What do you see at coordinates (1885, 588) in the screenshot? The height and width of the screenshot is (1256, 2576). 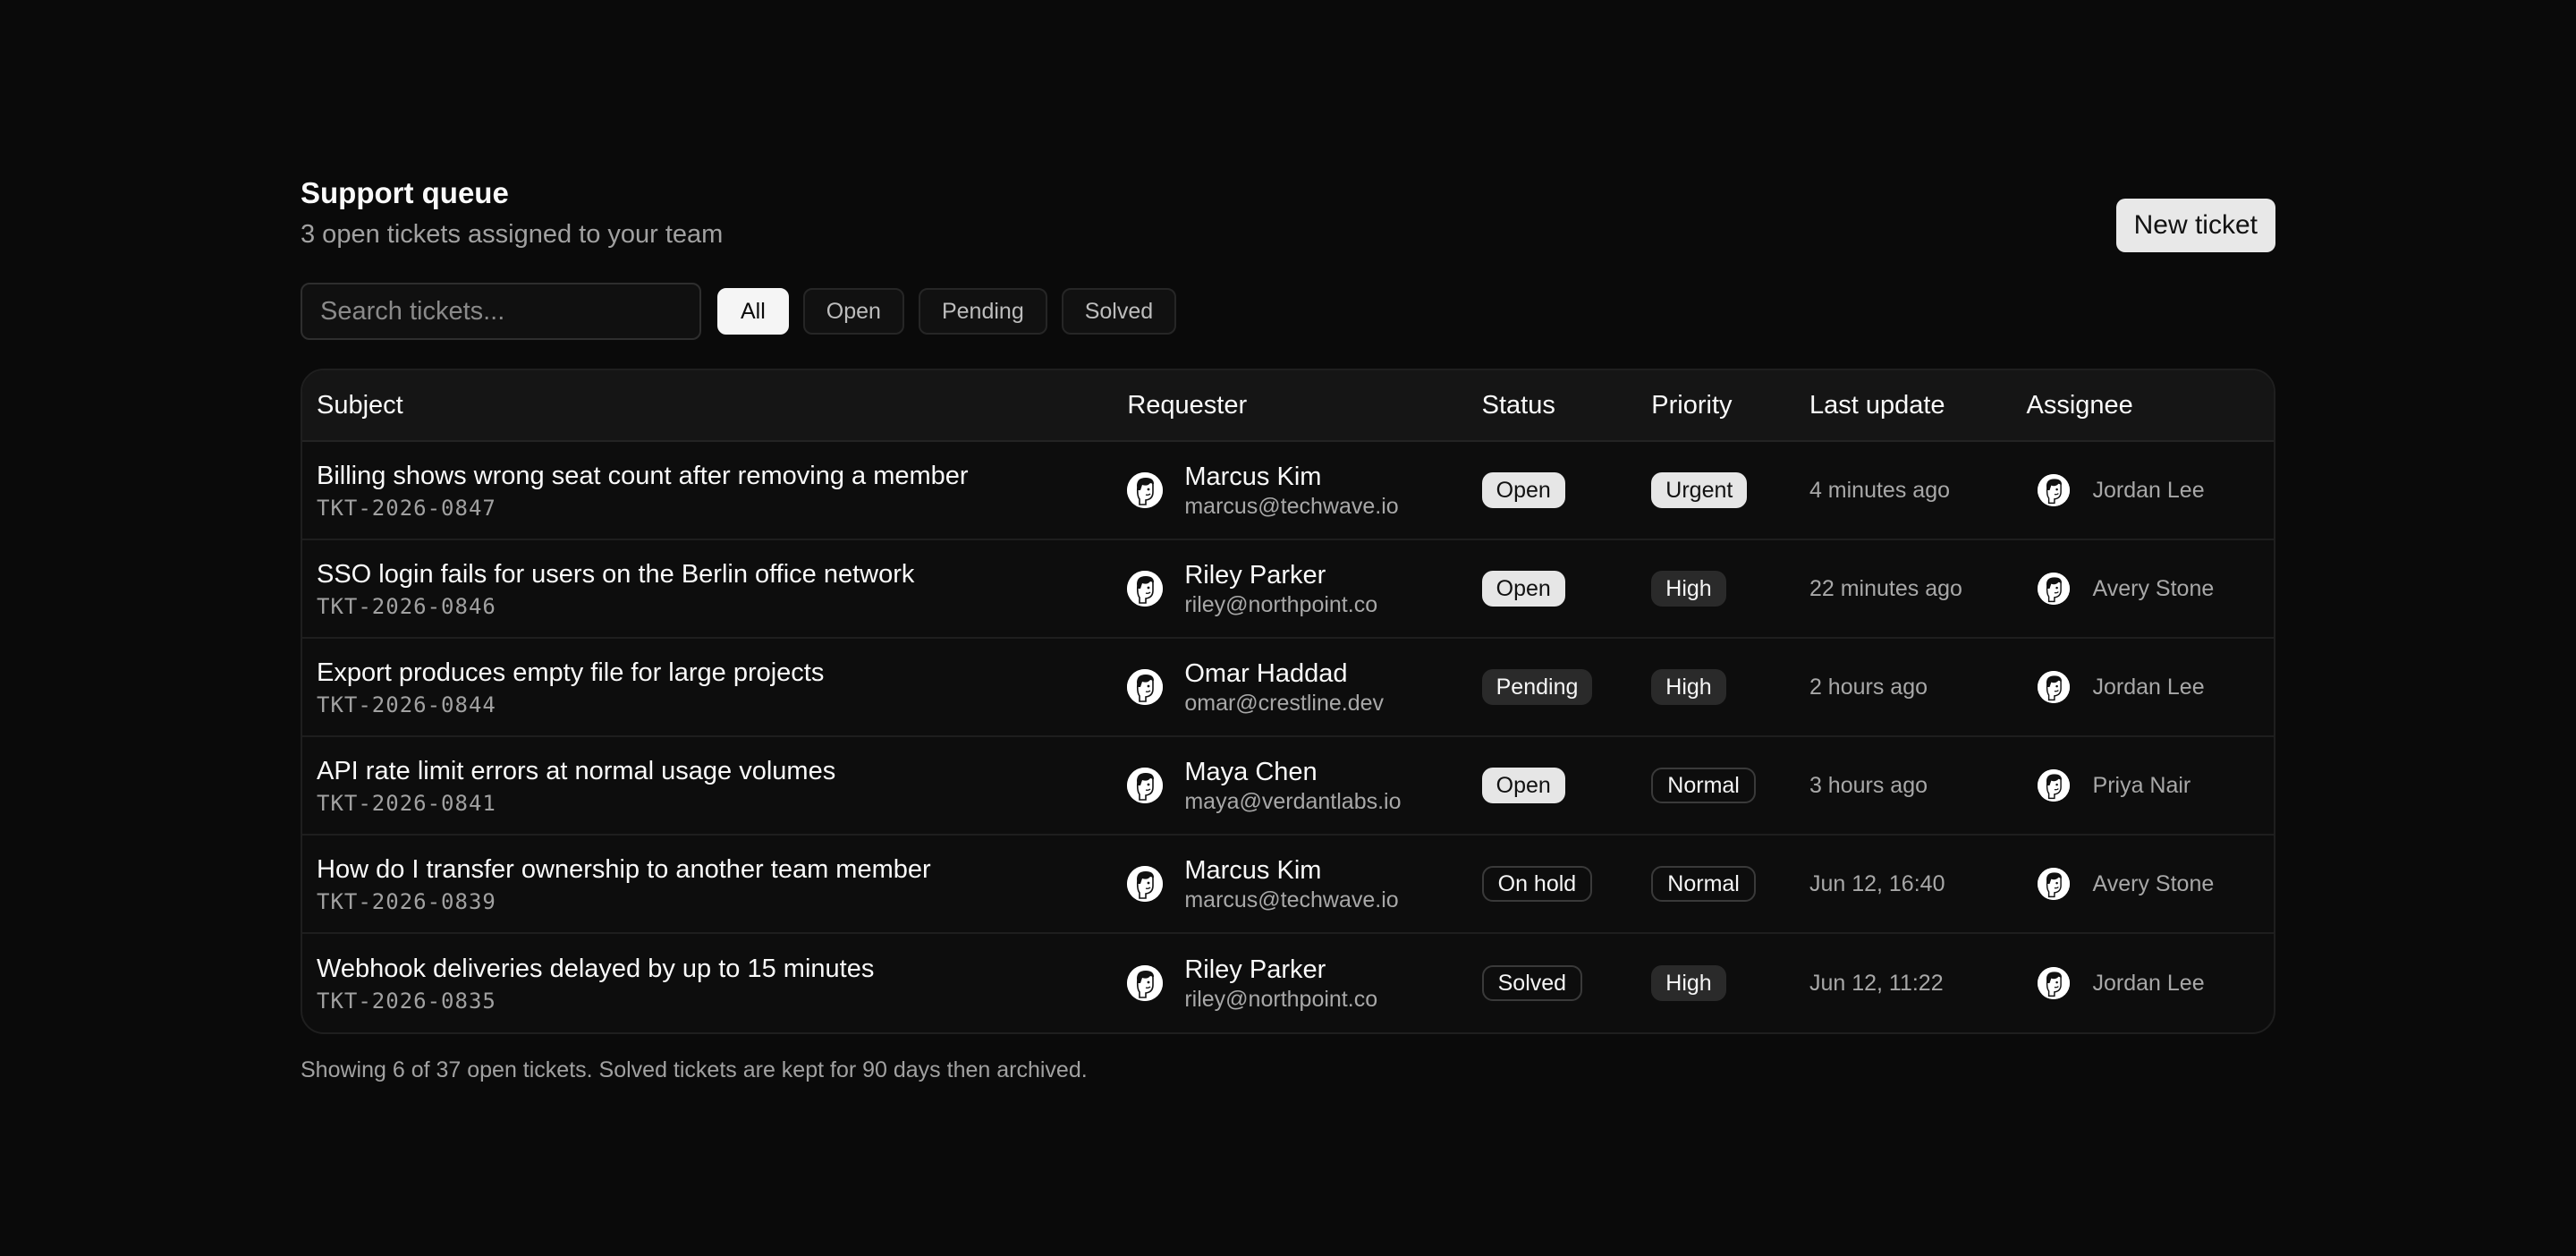 I see `last-update: 22 minutes ago` at bounding box center [1885, 588].